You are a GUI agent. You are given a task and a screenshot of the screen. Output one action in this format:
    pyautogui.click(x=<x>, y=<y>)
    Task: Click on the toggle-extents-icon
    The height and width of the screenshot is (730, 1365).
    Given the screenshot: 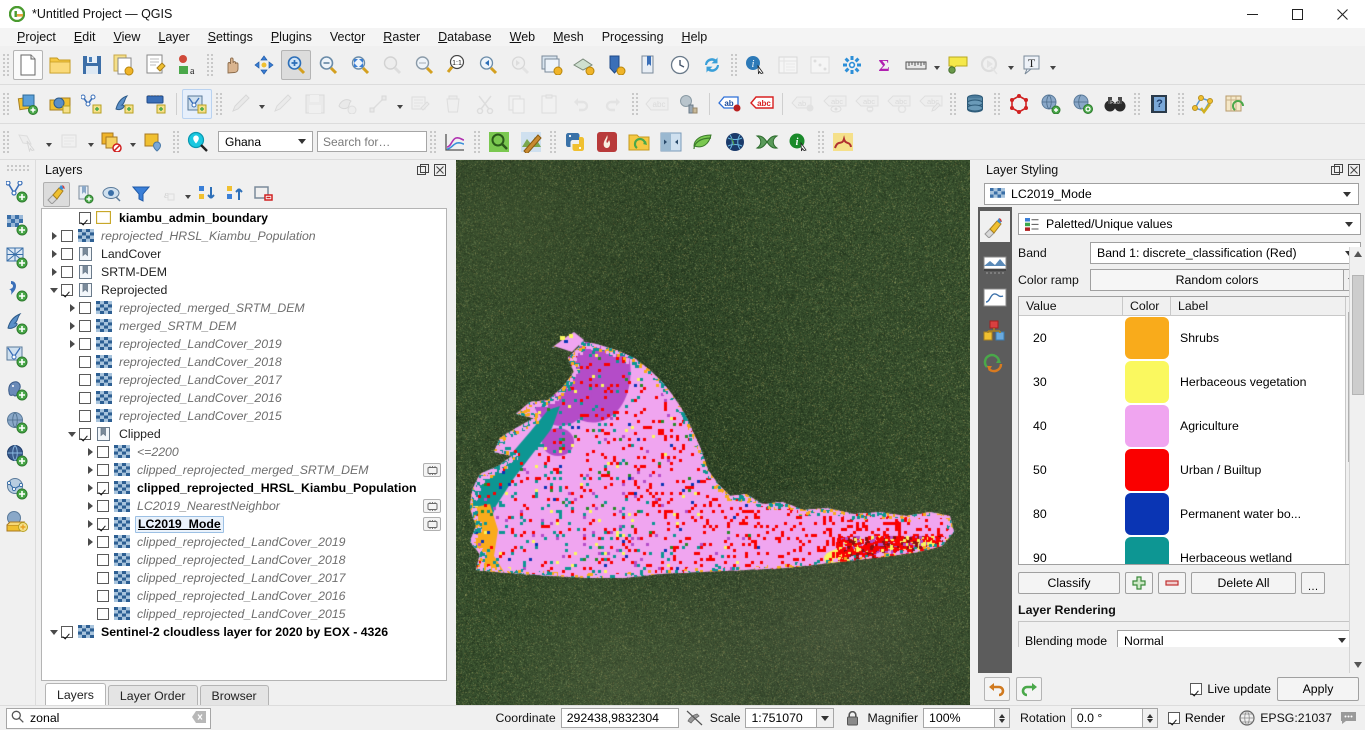 What is the action you would take?
    pyautogui.click(x=694, y=718)
    